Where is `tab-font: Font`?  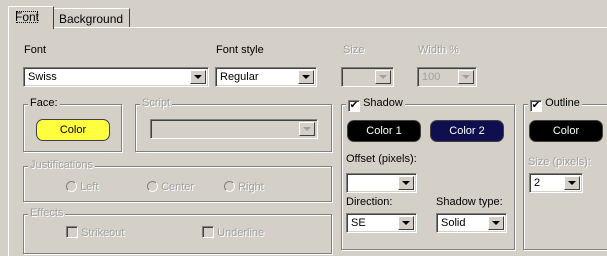
tab-font: Font is located at coordinates (31, 17).